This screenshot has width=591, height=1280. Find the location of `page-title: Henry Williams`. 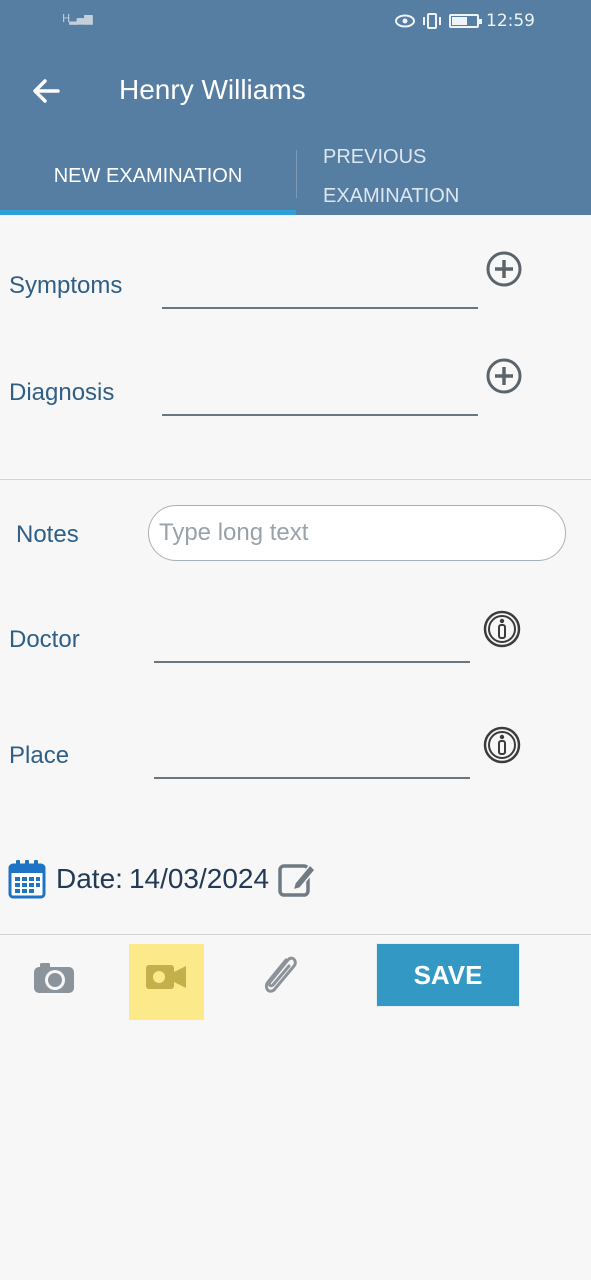

page-title: Henry Williams is located at coordinates (212, 89).